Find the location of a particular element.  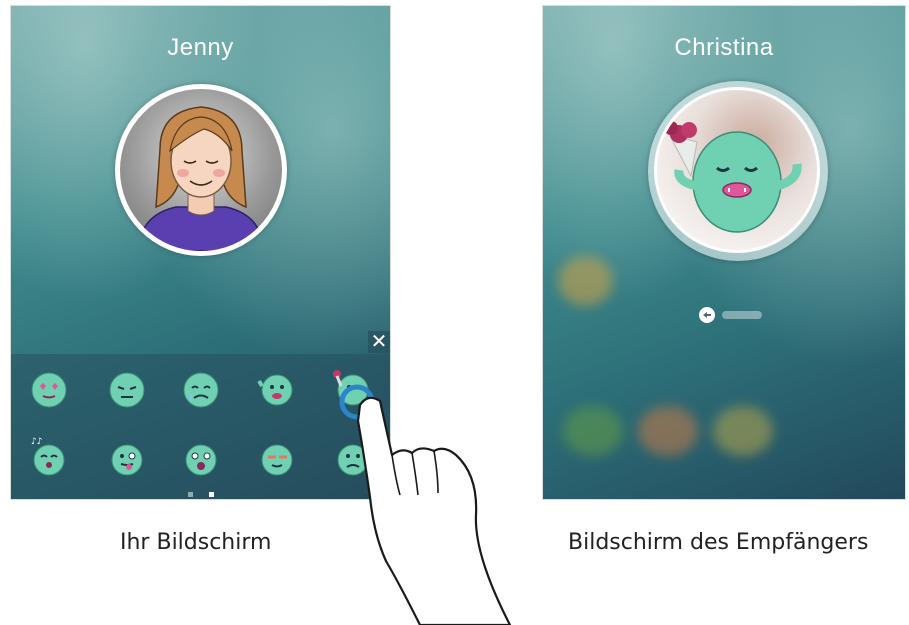

annoyed-sticker-icon is located at coordinates (127, 388).